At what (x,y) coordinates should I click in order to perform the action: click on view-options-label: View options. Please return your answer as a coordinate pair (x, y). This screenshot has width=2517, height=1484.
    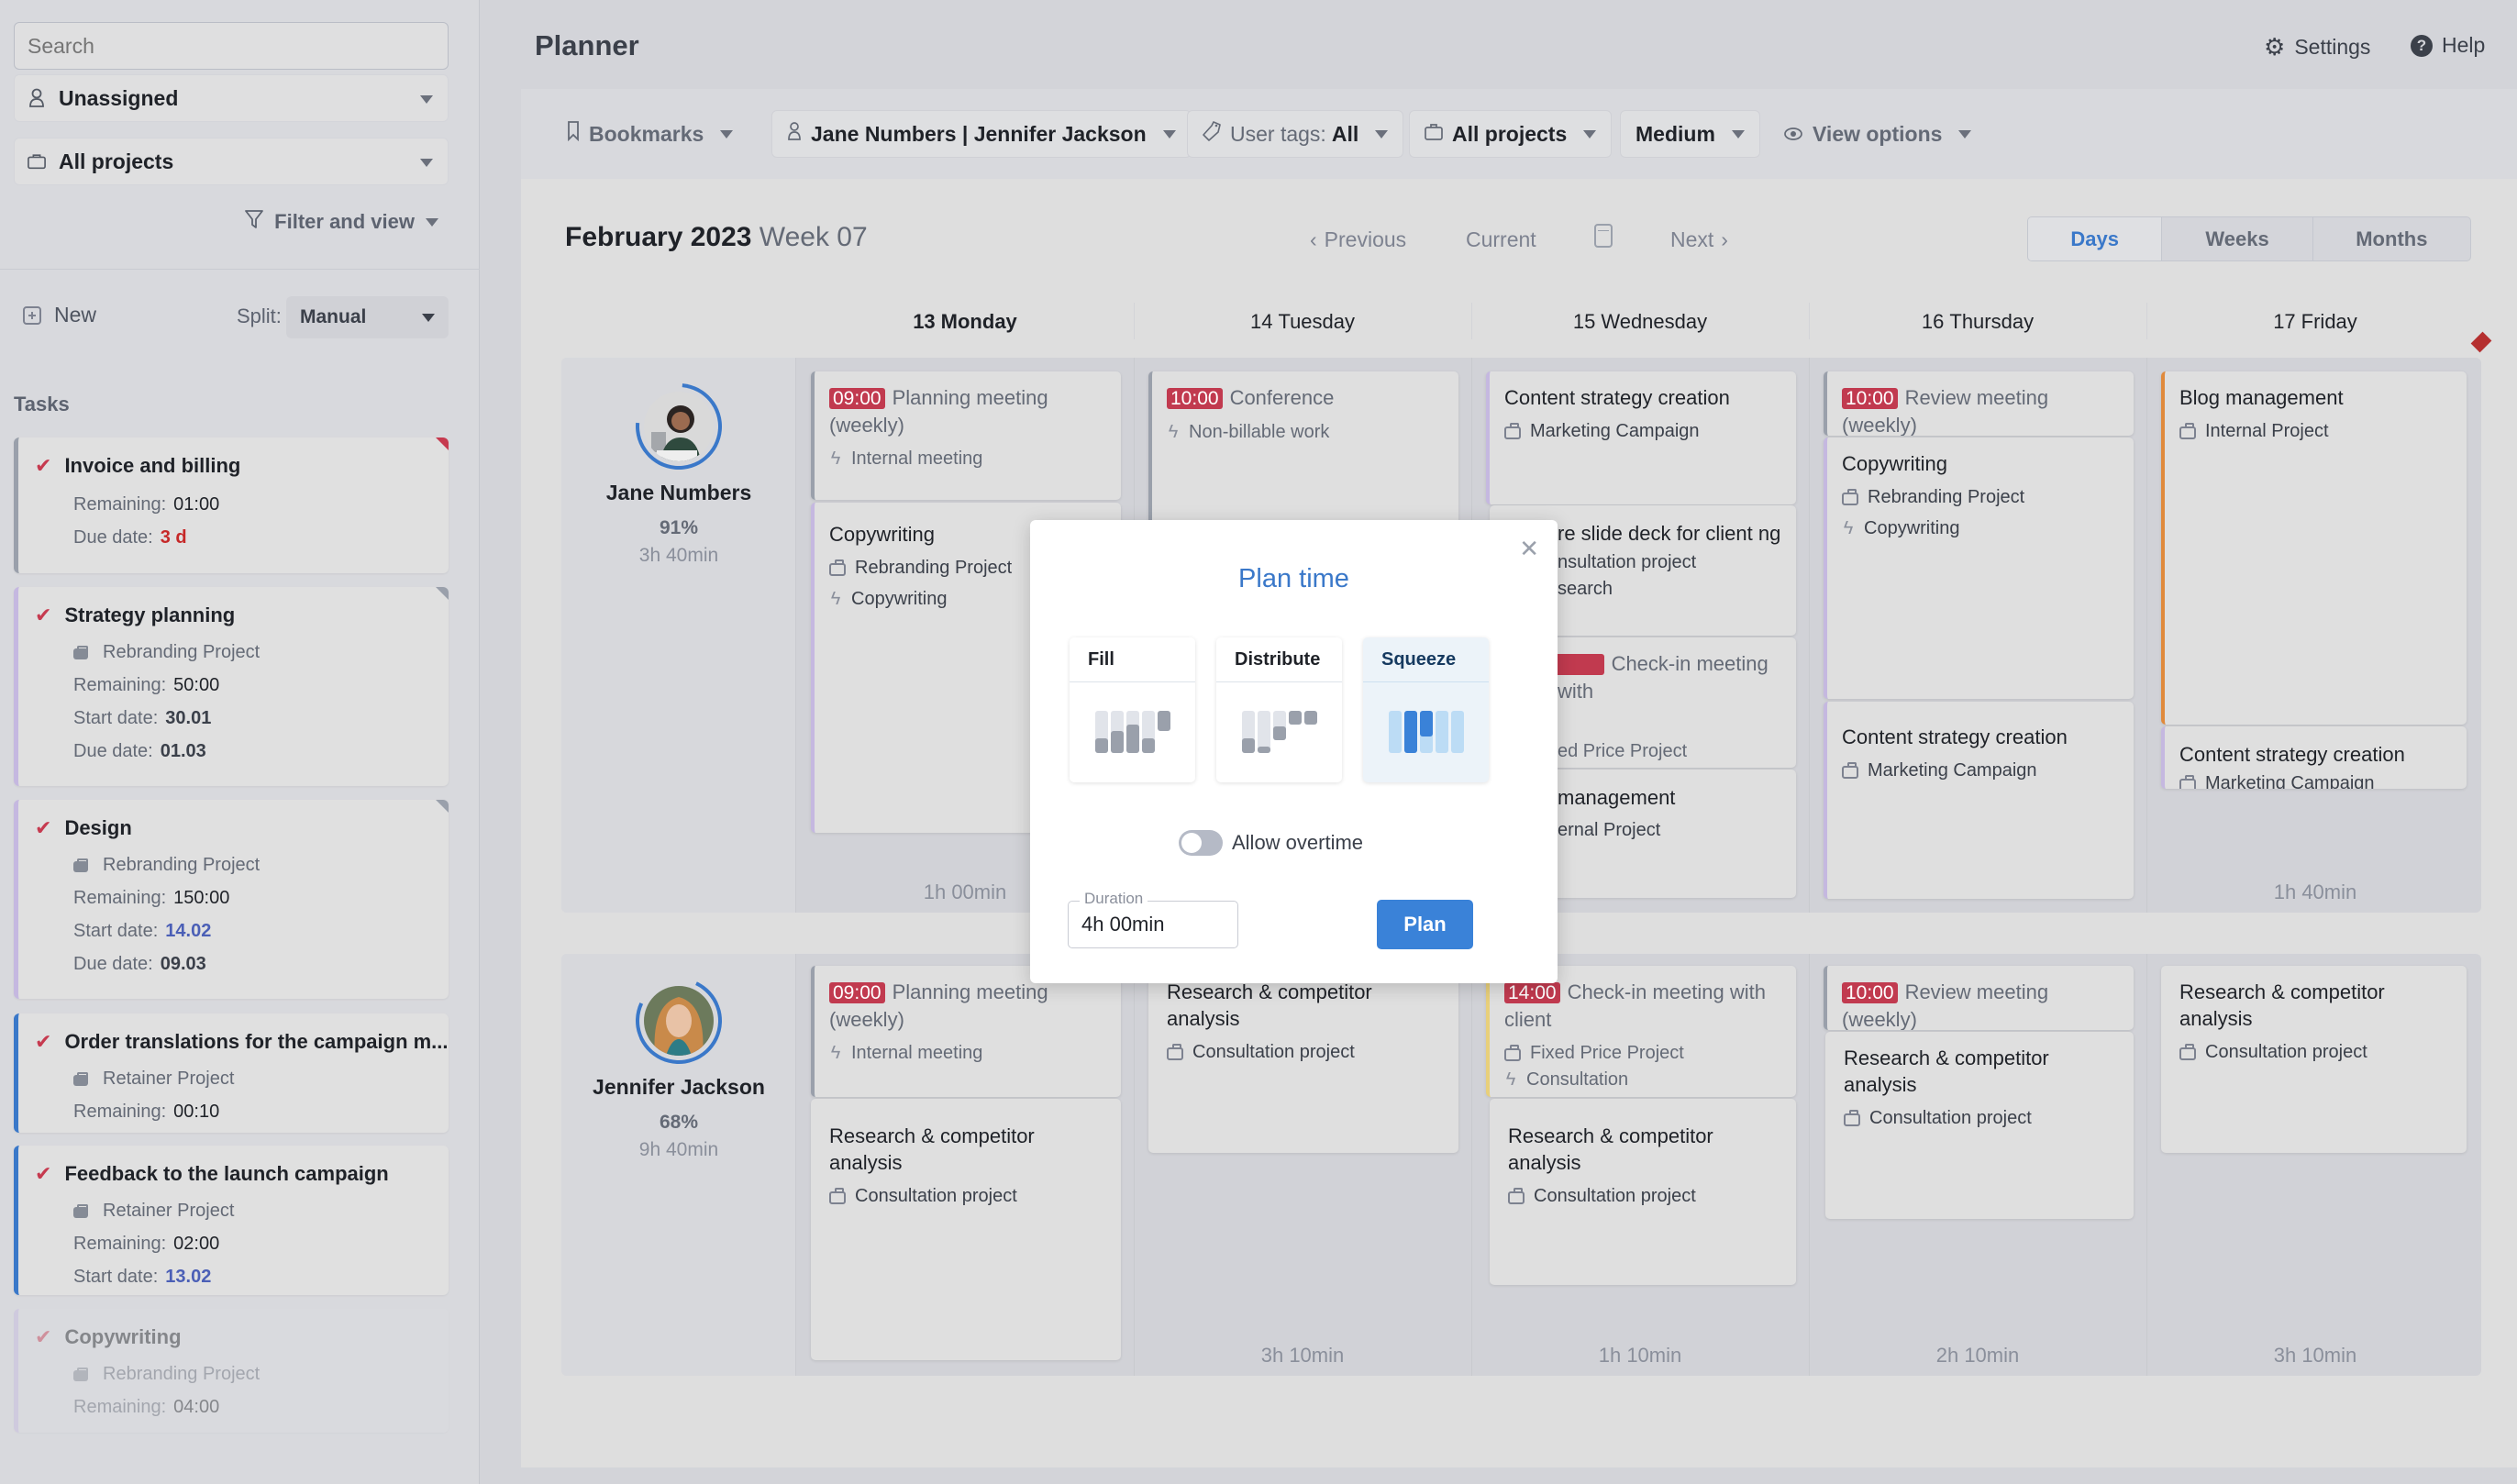
    Looking at the image, I should click on (1878, 133).